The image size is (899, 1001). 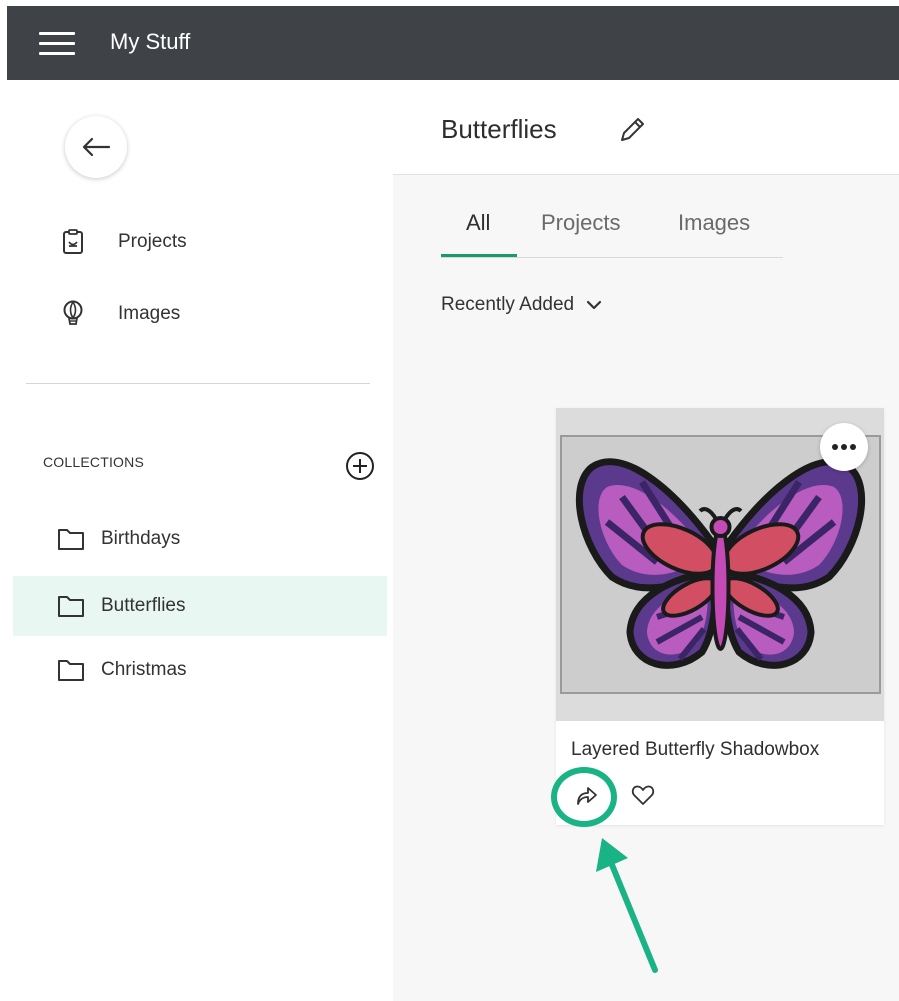 What do you see at coordinates (93, 462) in the screenshot?
I see `collections-header: COLLECTIONS` at bounding box center [93, 462].